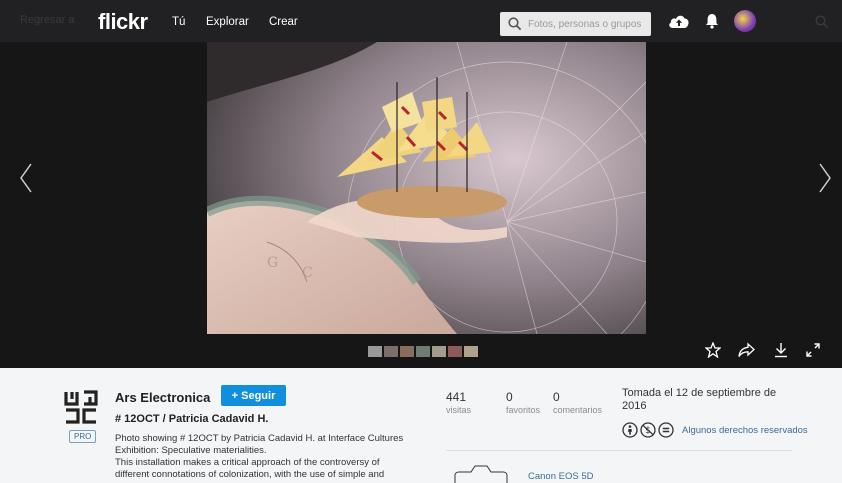 The width and height of the screenshot is (842, 483). Describe the element at coordinates (560, 476) in the screenshot. I see `camera-model-link: Canon EOS 5D` at that location.